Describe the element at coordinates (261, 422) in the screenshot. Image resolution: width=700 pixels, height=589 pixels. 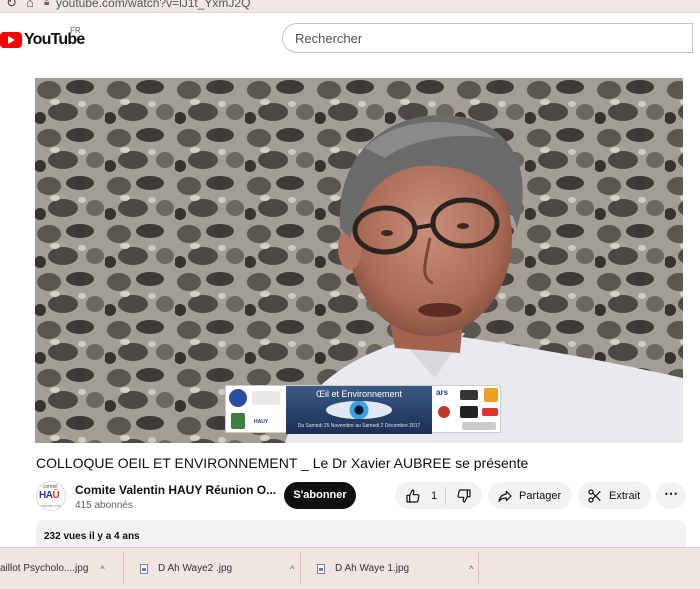
I see `banner-left-label: HAUY` at that location.